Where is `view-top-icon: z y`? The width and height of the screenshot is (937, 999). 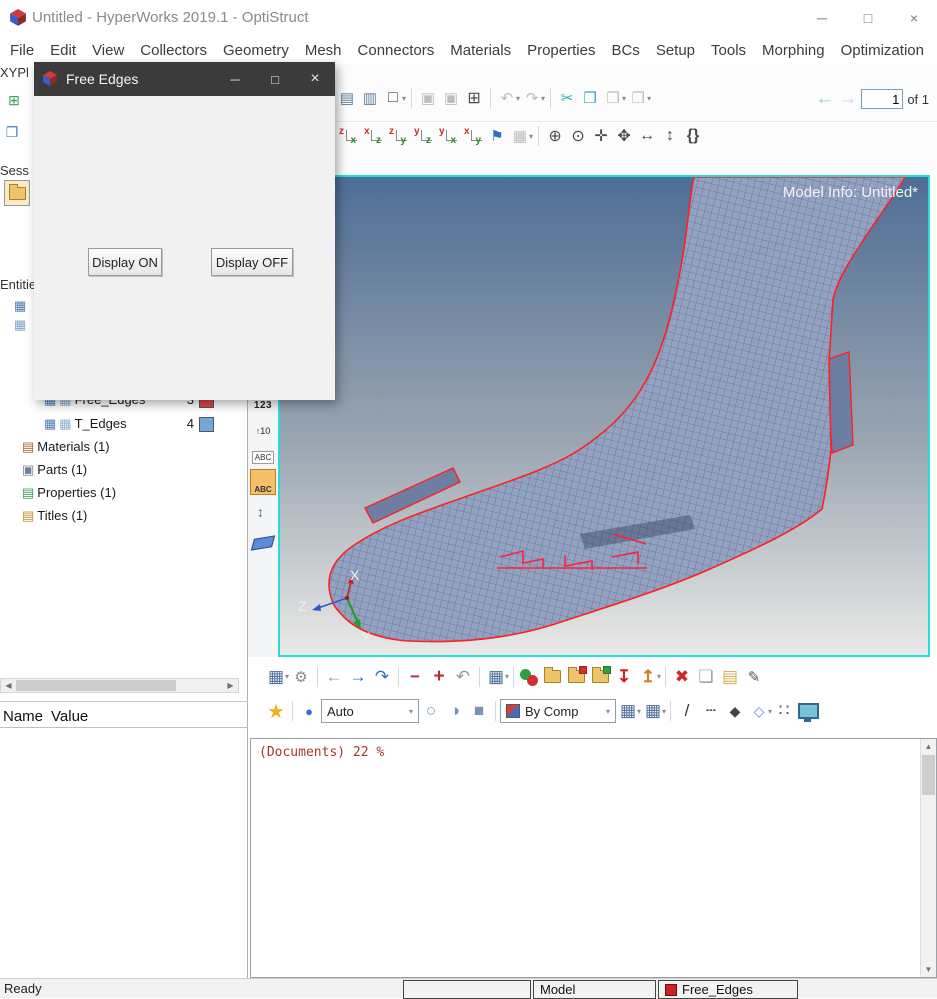 view-top-icon: z y is located at coordinates (398, 136).